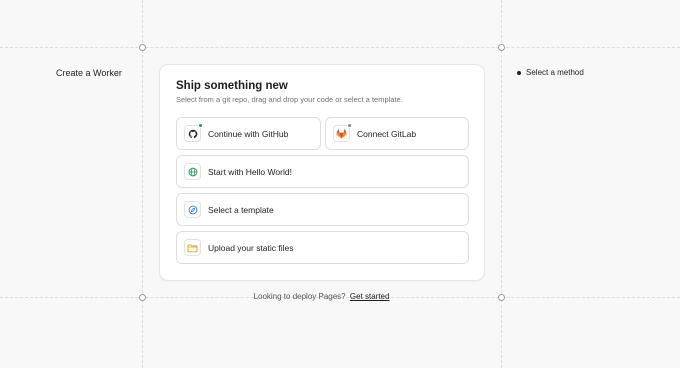  Describe the element at coordinates (340, 47) in the screenshot. I see `guide-line-top` at that location.